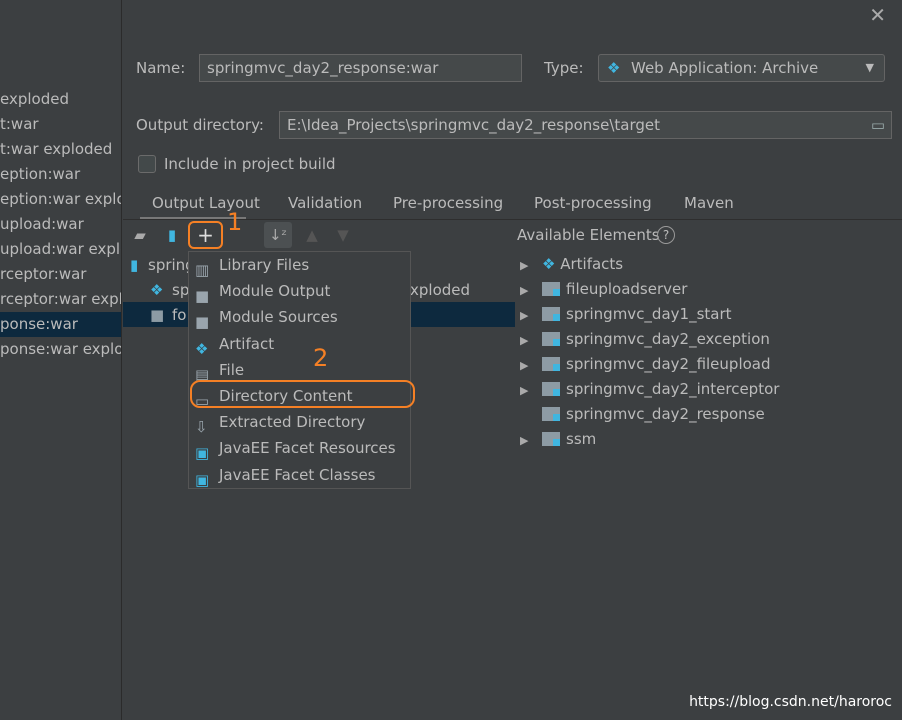 This screenshot has height=720, width=902. Describe the element at coordinates (877, 15) in the screenshot. I see `close-icon: ✕` at that location.